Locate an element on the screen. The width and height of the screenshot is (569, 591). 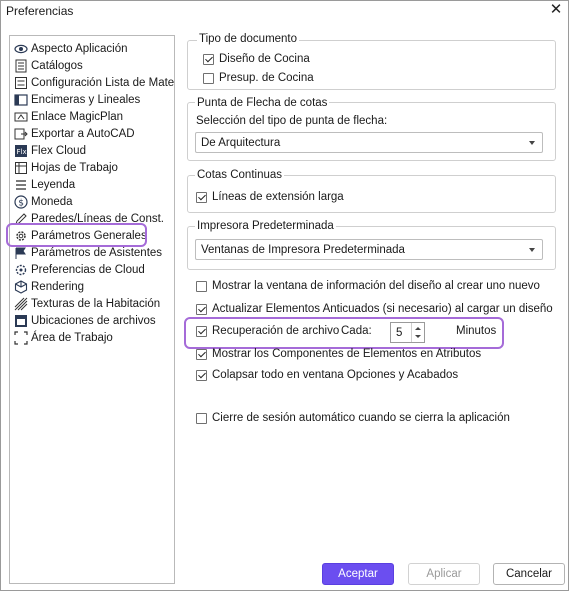
sidebar-item-encimeras: Encimeras y Lineales is located at coordinates (94, 99).